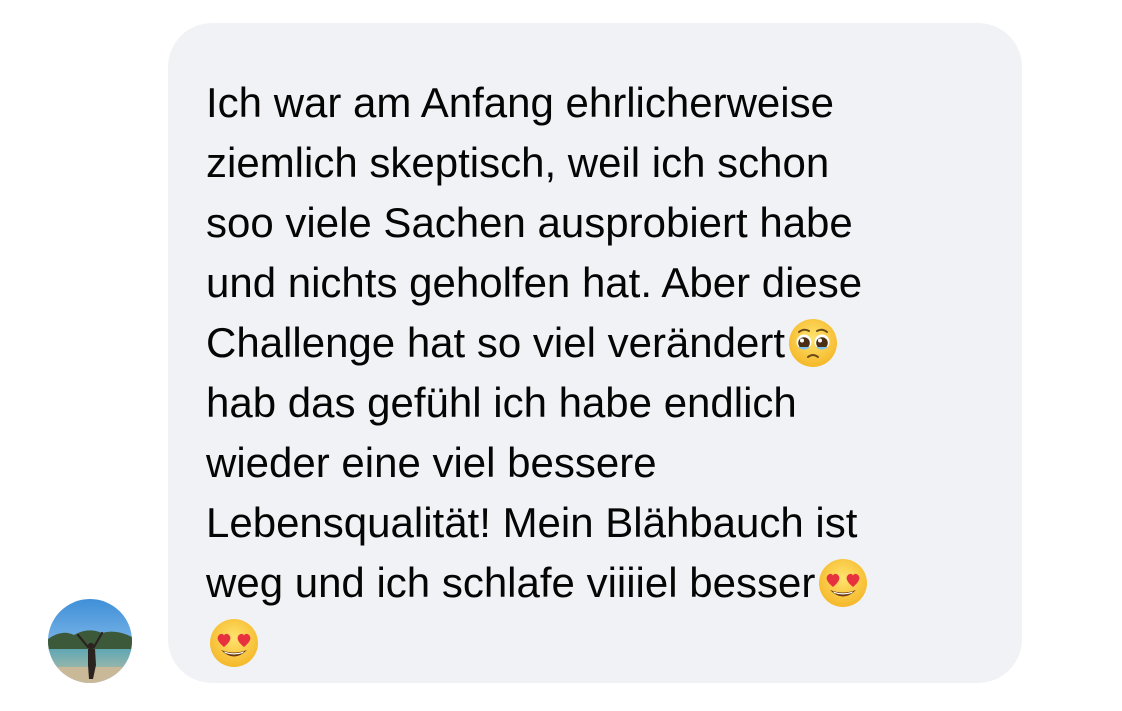  I want to click on profile-photo-beach-icon, so click(90, 641).